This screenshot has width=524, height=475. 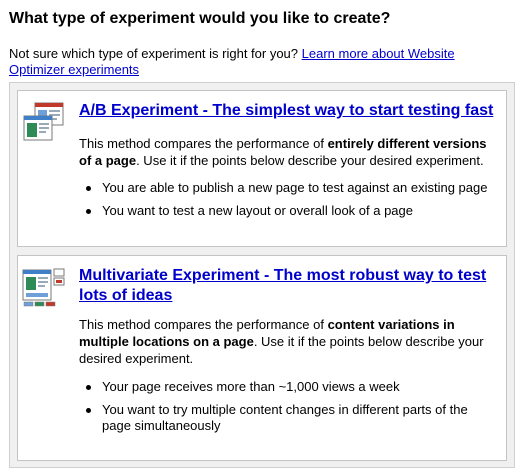 What do you see at coordinates (203, 324) in the screenshot?
I see `mv-desc-pre: This method compares the performance of` at bounding box center [203, 324].